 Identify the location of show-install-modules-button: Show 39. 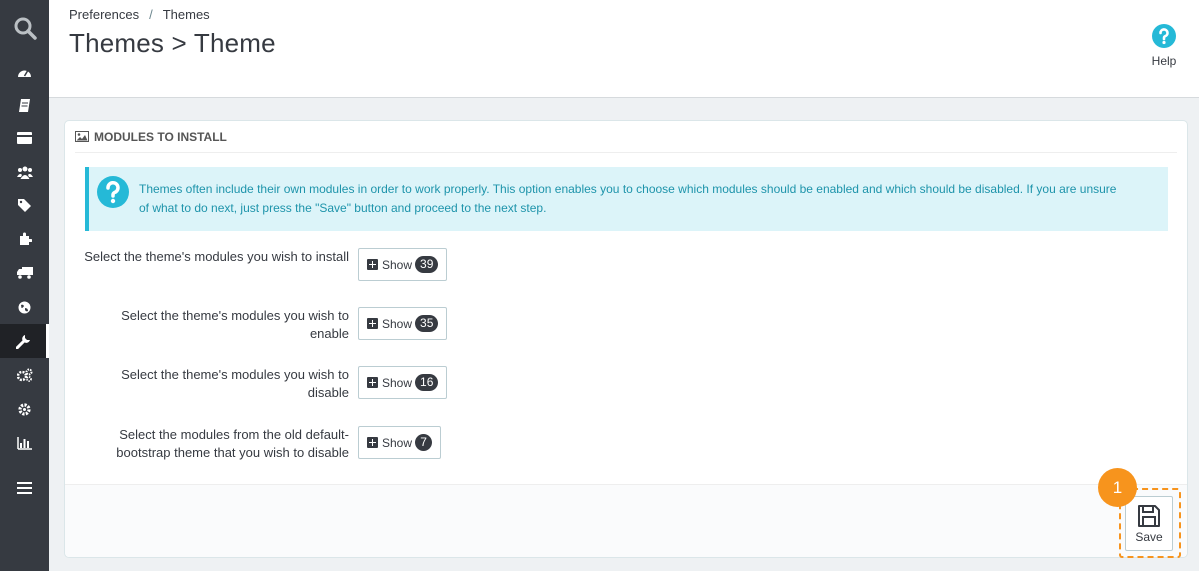
(403, 264).